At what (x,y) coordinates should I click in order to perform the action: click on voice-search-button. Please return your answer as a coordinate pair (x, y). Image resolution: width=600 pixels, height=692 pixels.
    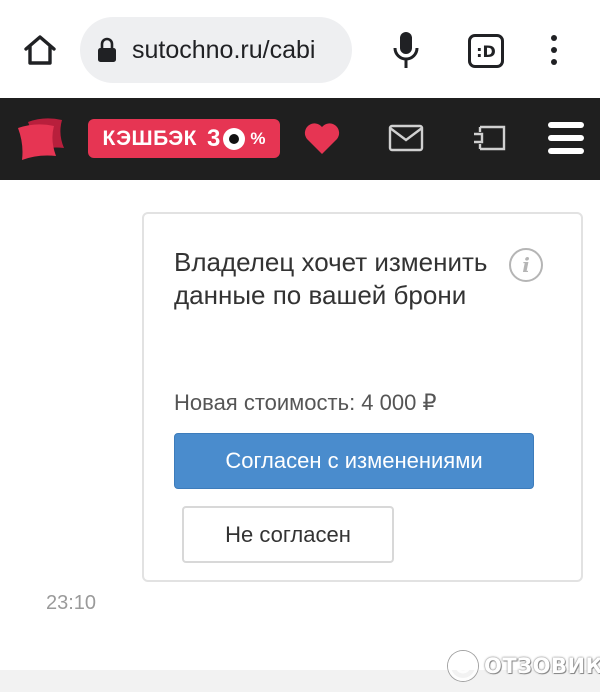
    Looking at the image, I should click on (406, 50).